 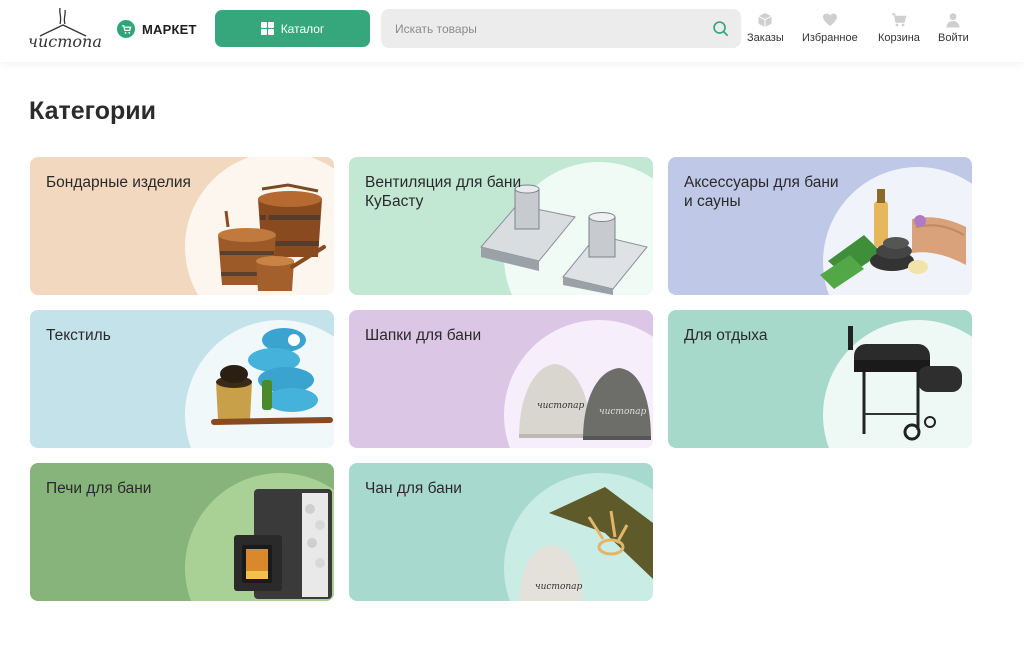 I want to click on search-bar, so click(x=561, y=28).